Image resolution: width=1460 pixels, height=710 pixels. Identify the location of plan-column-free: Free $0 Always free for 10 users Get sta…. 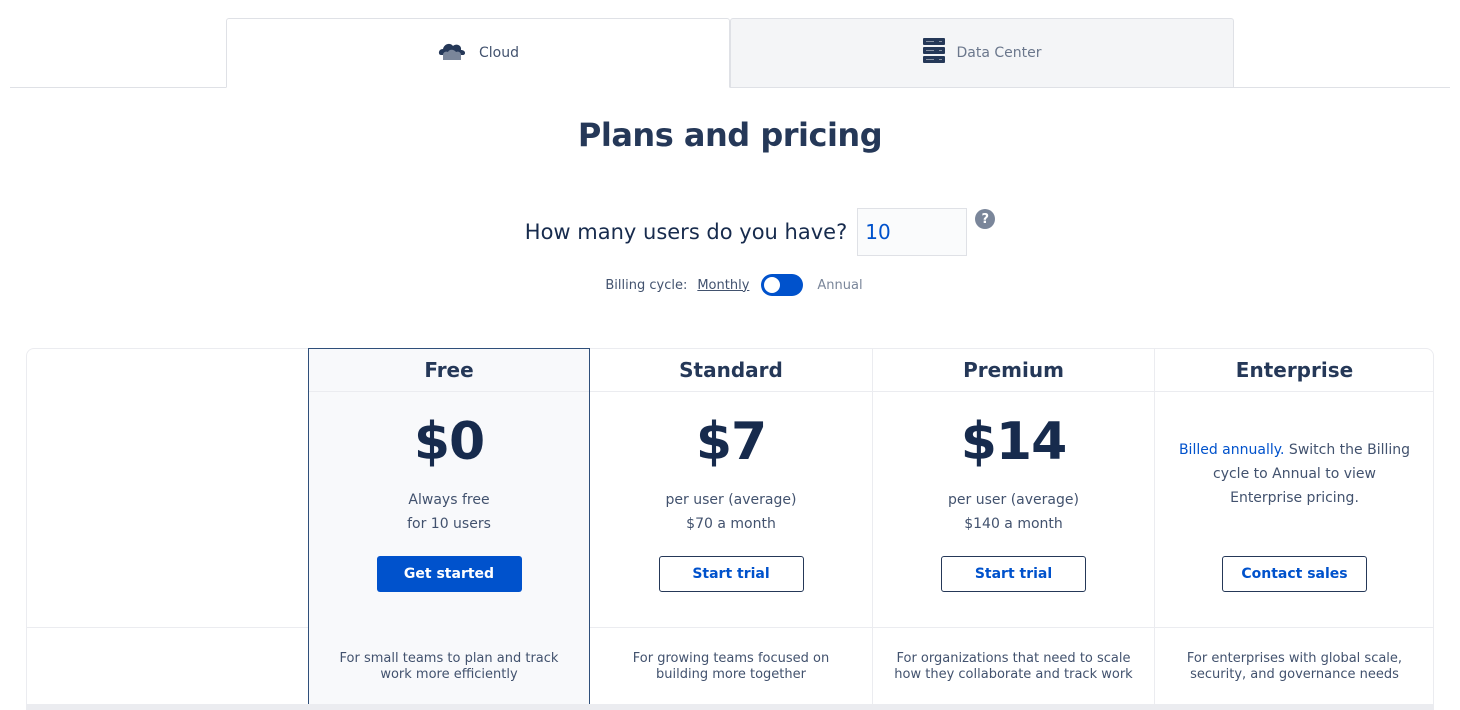
(449, 527).